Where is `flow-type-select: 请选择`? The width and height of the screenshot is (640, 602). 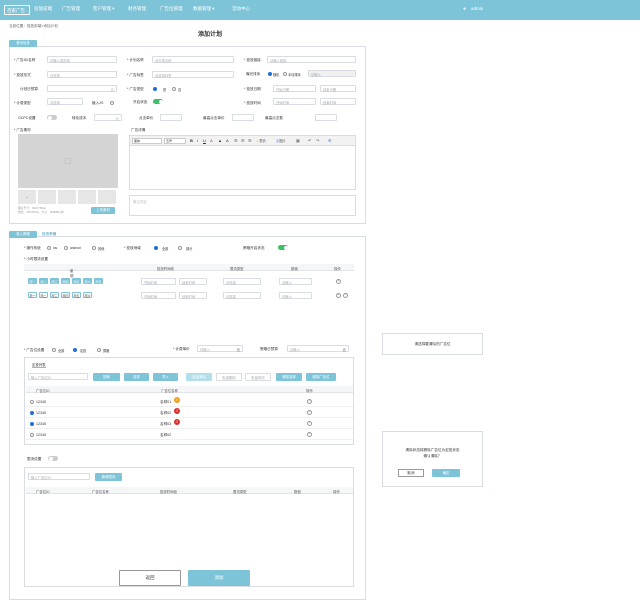
flow-type-select: 请选择 is located at coordinates (242, 281).